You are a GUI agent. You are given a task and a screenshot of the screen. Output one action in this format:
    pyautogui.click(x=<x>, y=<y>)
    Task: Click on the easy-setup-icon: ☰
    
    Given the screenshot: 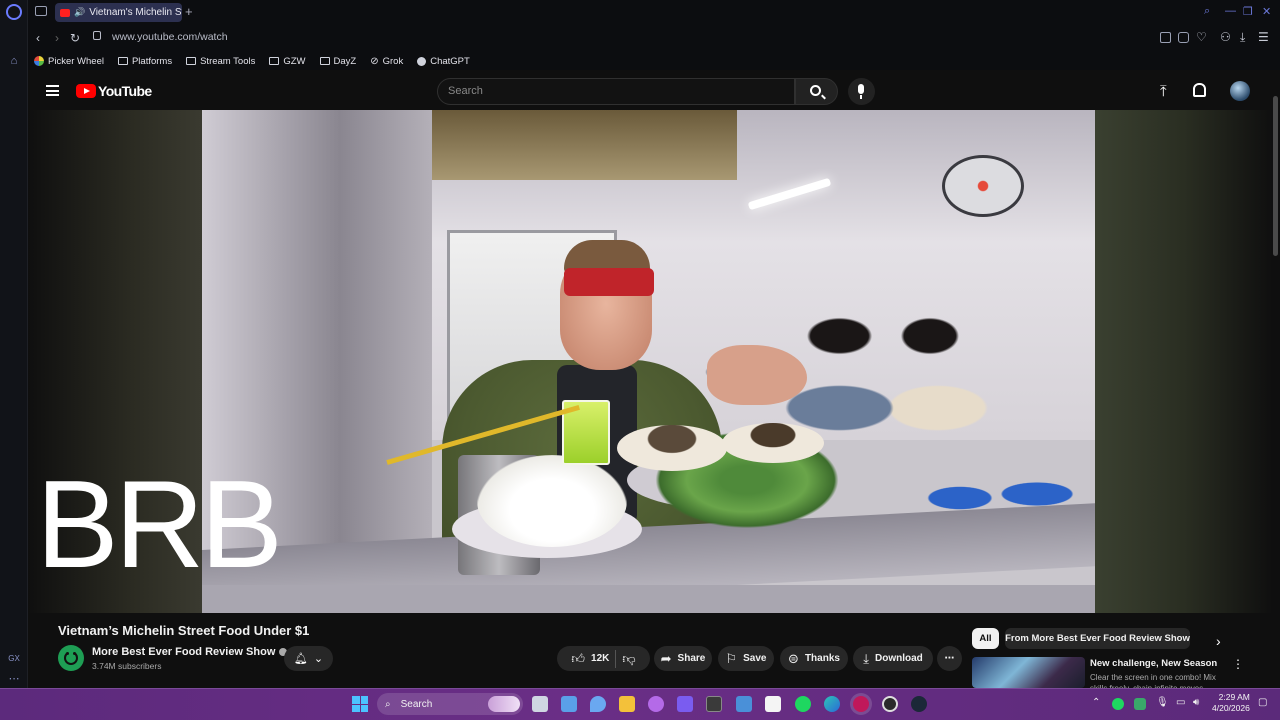 What is the action you would take?
    pyautogui.click(x=1263, y=37)
    